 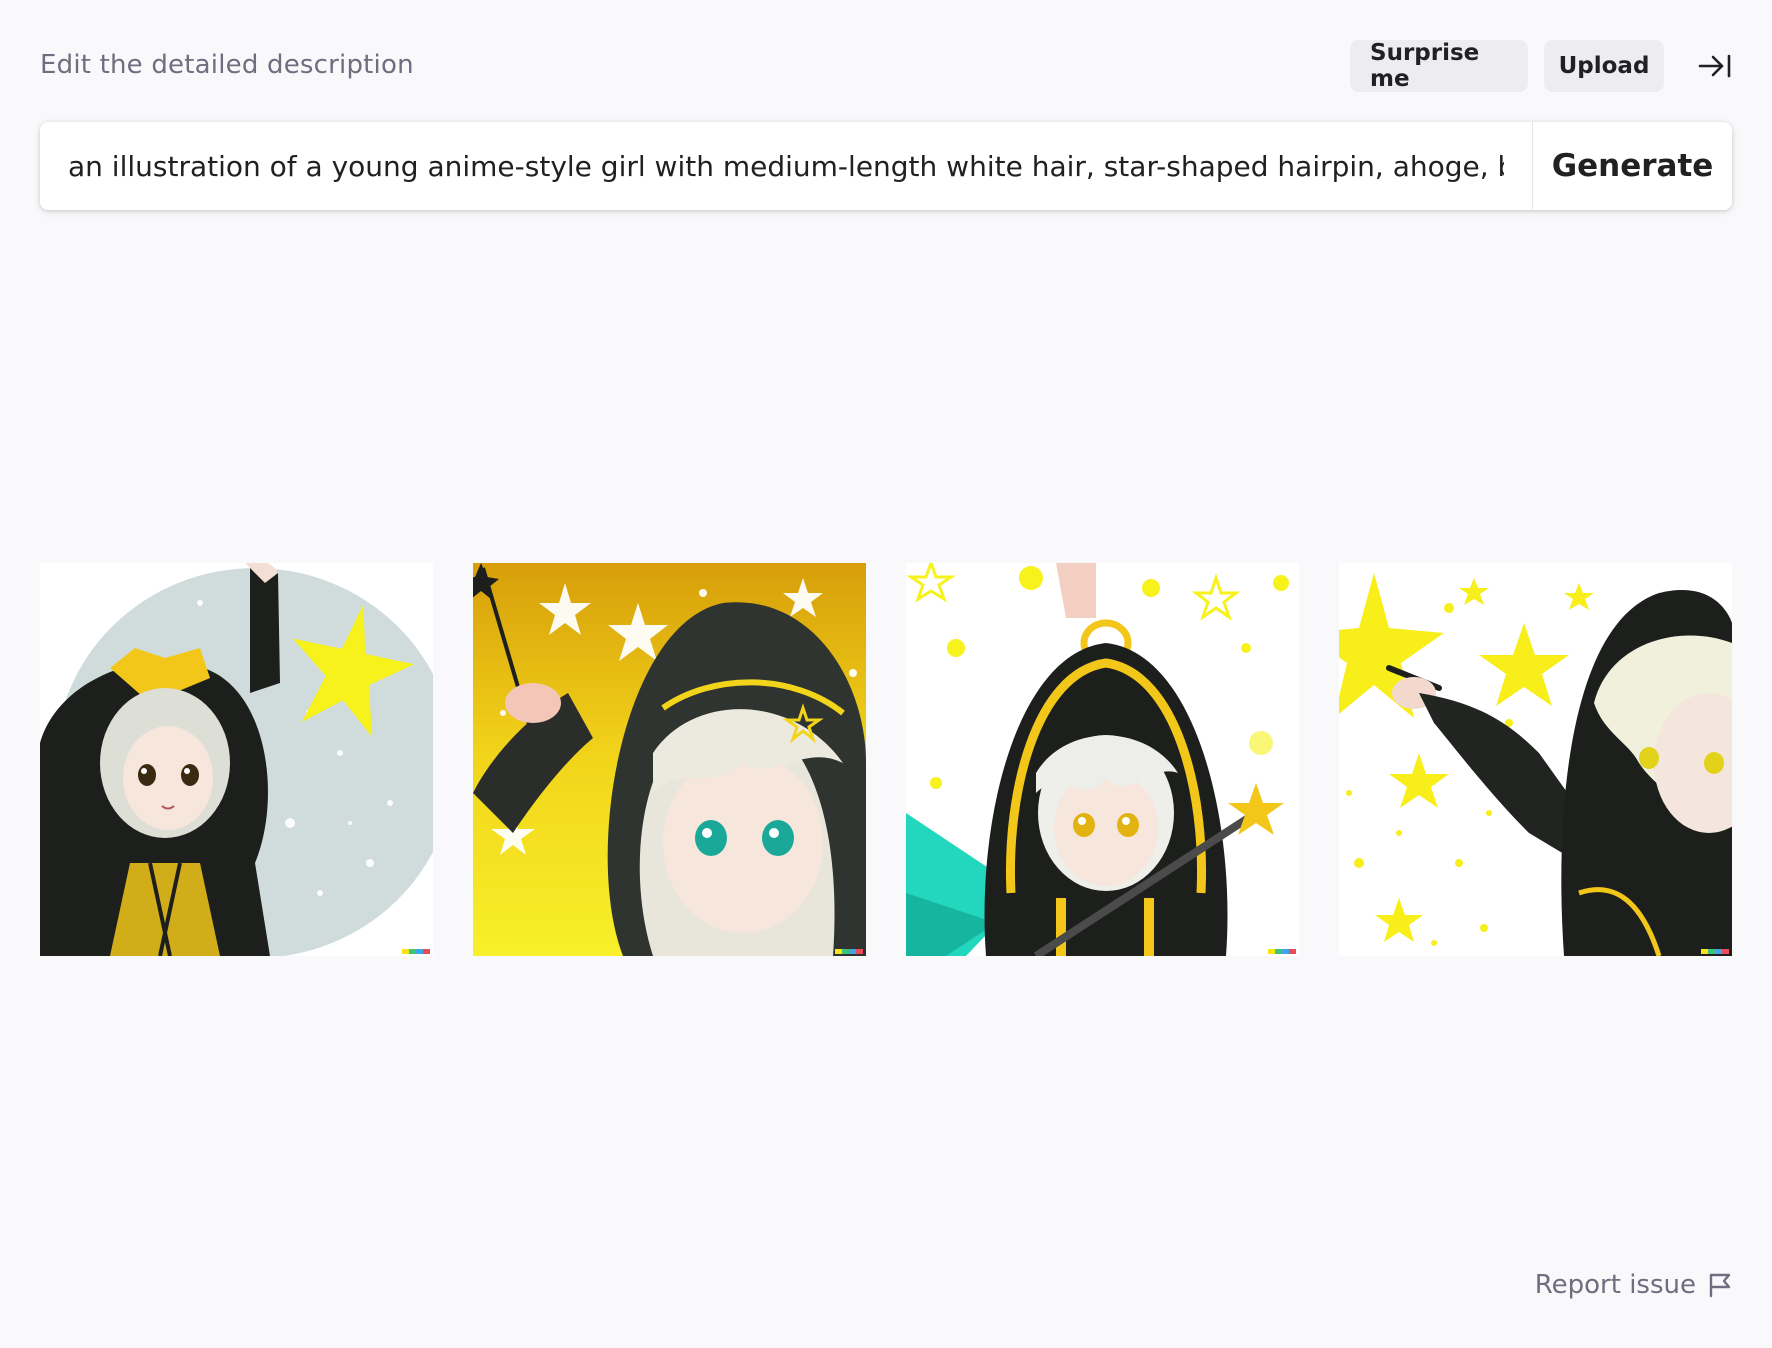 I want to click on anime-girl-pointing-image, so click(x=1535, y=759).